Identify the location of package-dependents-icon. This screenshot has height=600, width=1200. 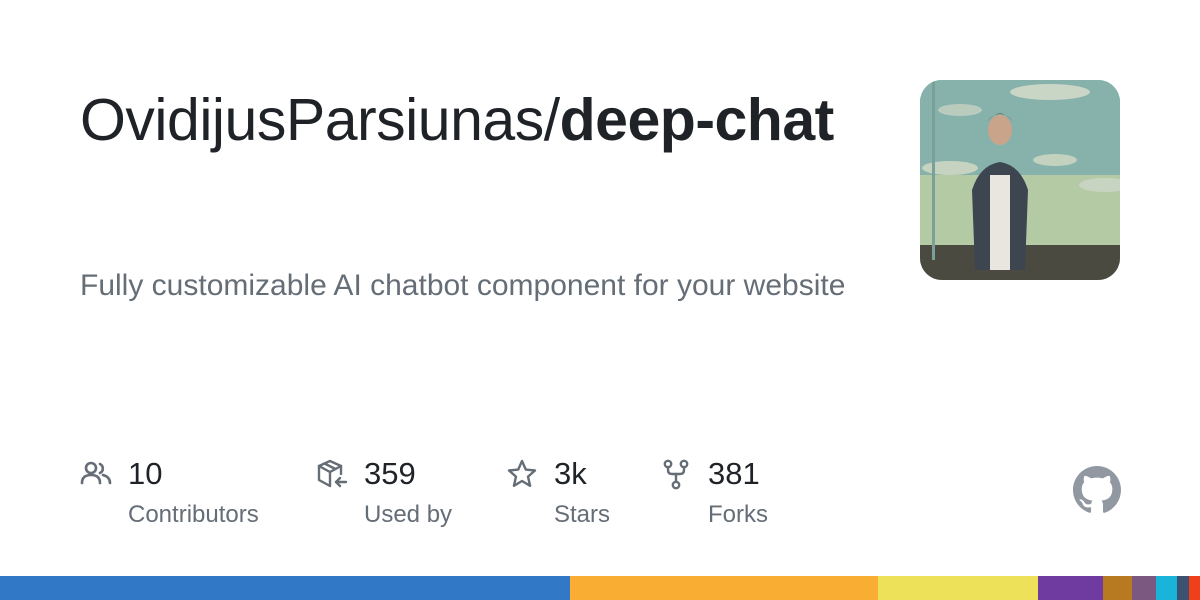
(332, 473).